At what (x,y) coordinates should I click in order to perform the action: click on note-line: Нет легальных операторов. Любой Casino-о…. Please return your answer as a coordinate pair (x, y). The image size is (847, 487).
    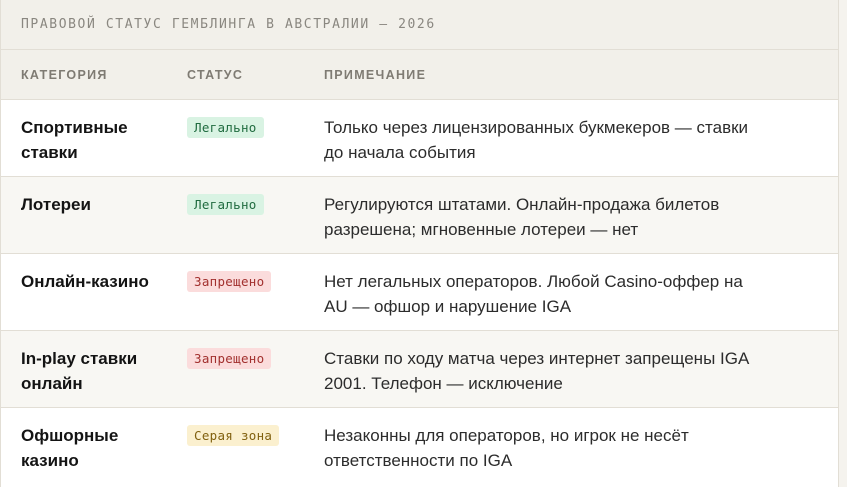
    Looking at the image, I should click on (533, 281).